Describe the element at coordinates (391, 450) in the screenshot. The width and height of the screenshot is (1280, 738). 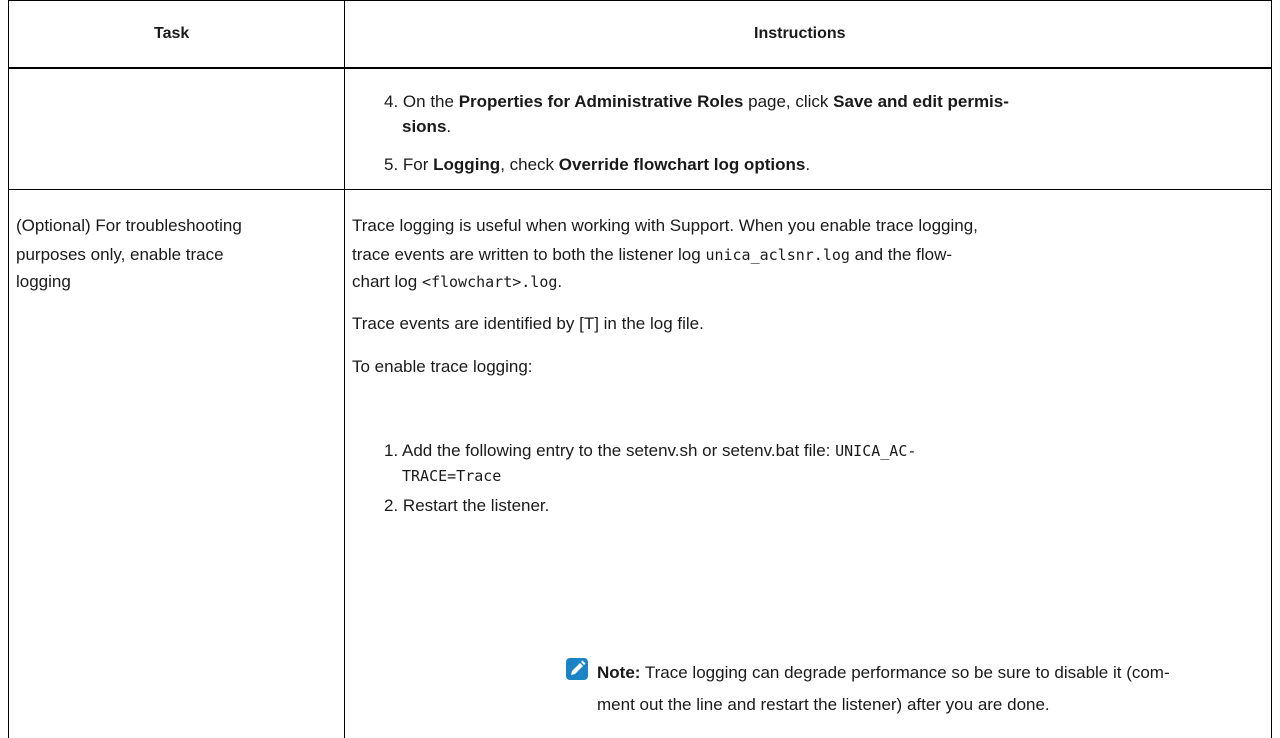
I see `step-number: 1.` at that location.